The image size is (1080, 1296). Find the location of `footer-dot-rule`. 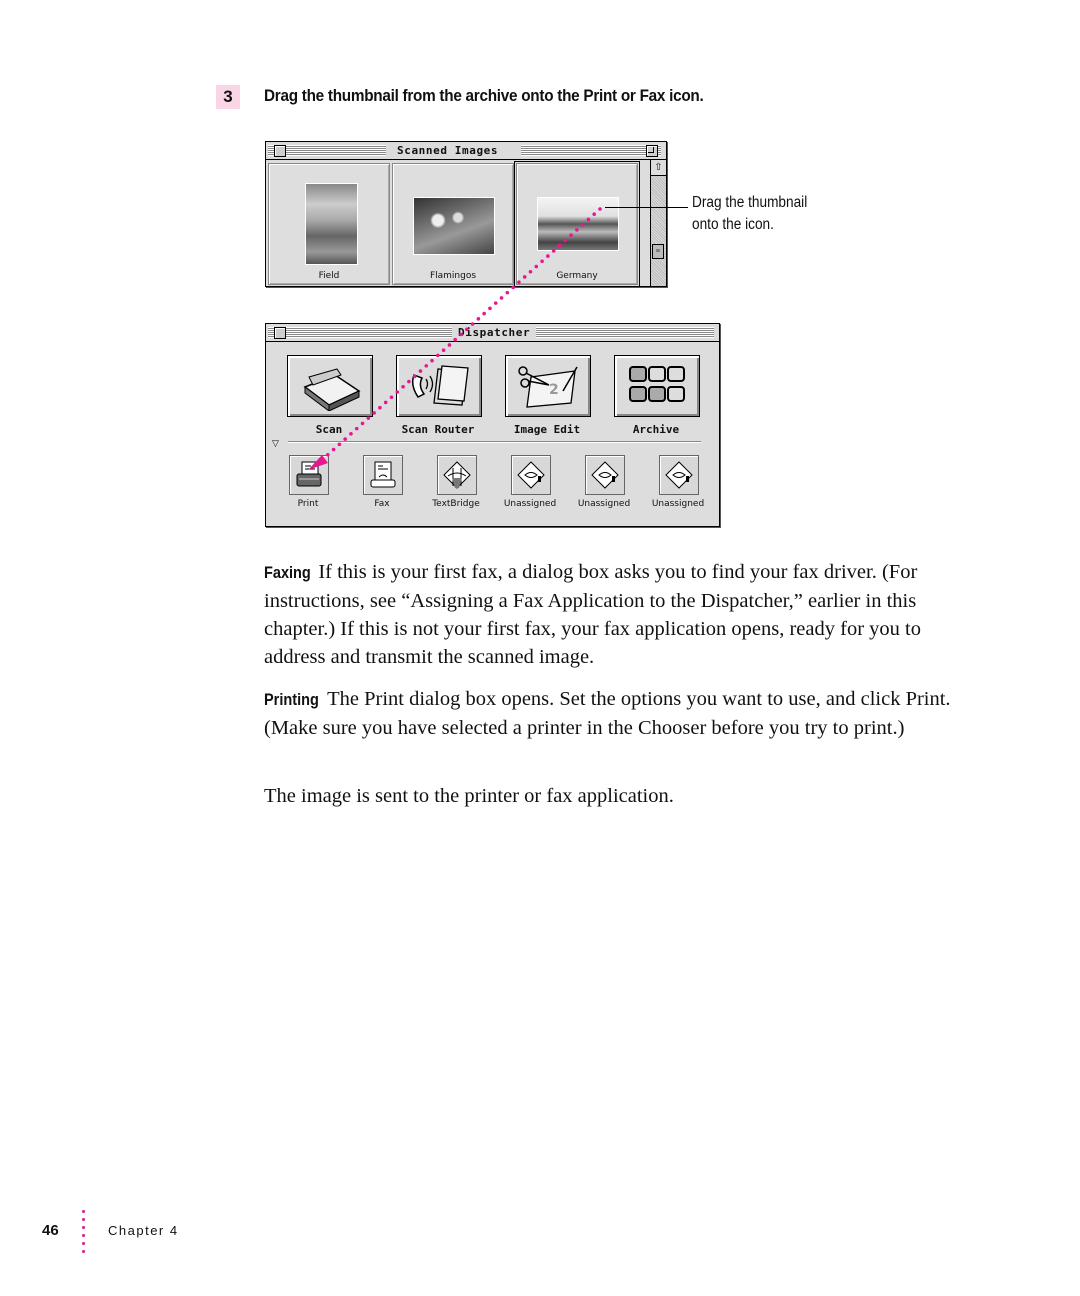

footer-dot-rule is located at coordinates (83, 1234).